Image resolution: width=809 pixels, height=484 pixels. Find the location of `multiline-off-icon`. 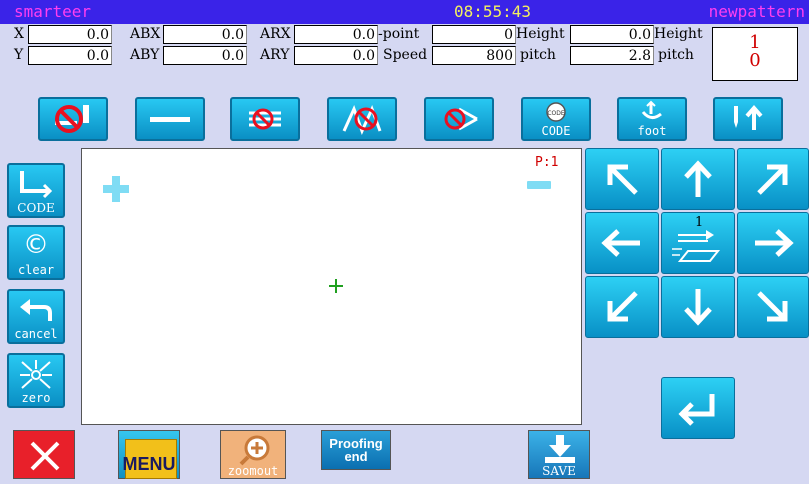

multiline-off-icon is located at coordinates (265, 119).